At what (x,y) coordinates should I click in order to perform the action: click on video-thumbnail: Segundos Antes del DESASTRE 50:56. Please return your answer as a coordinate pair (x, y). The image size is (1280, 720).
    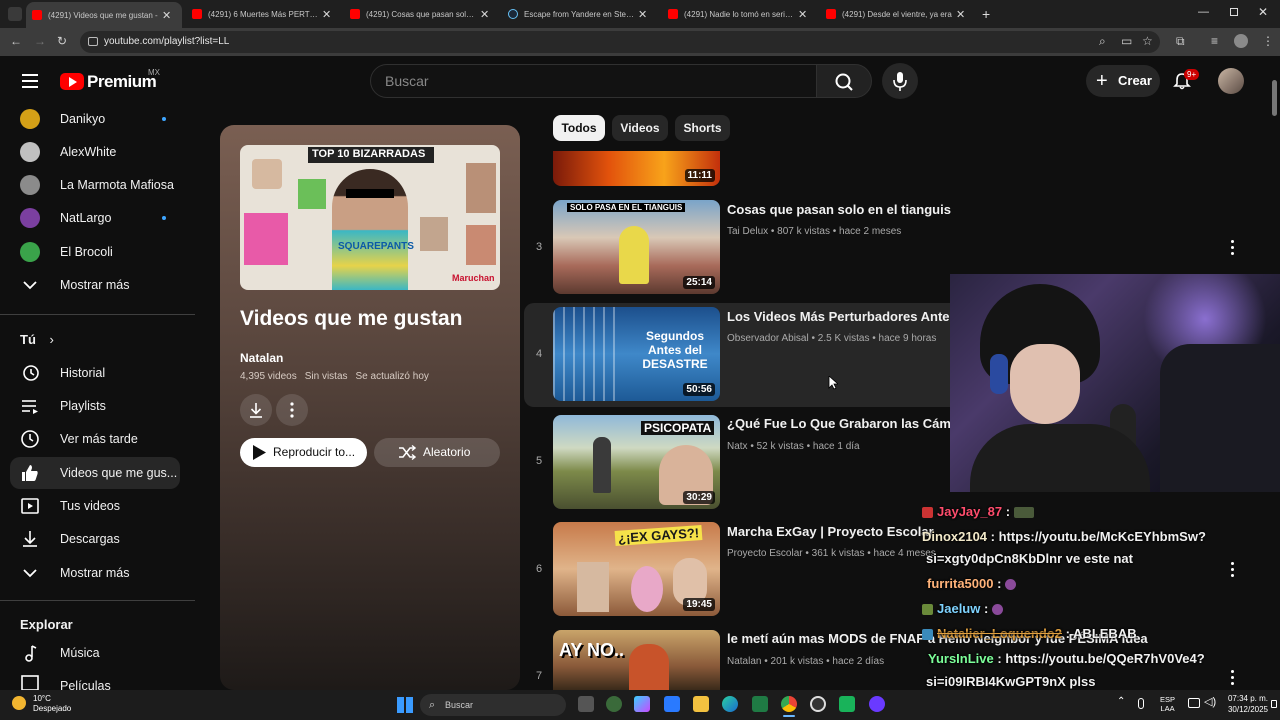
    Looking at the image, I should click on (636, 354).